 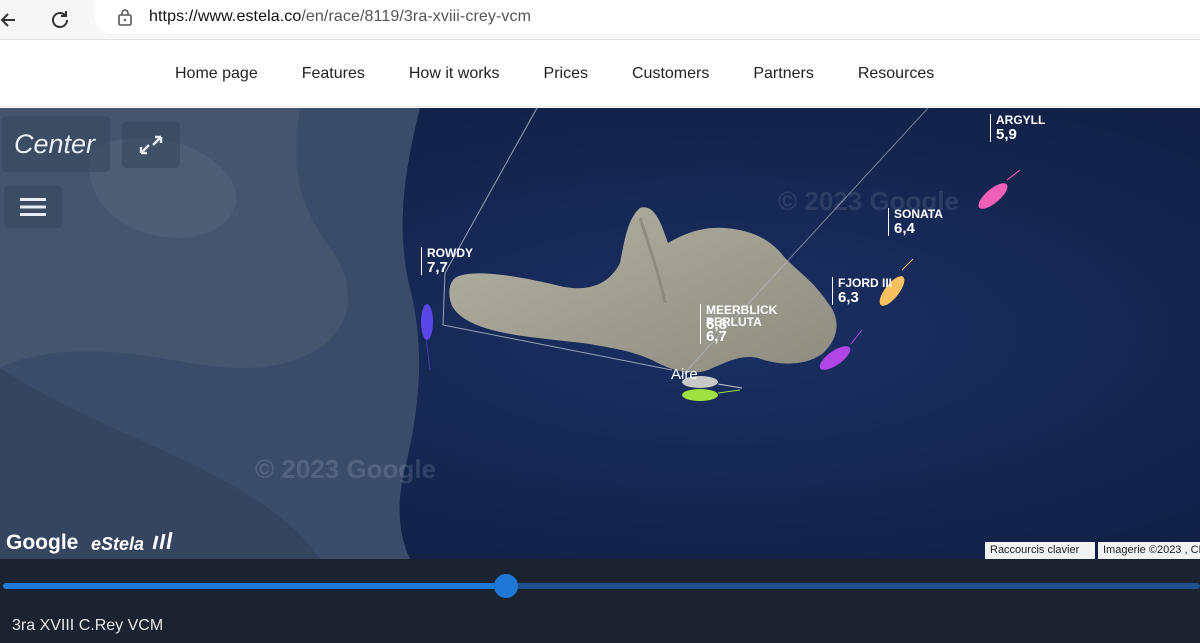 What do you see at coordinates (12, 20) in the screenshot?
I see `back-arrow-icon` at bounding box center [12, 20].